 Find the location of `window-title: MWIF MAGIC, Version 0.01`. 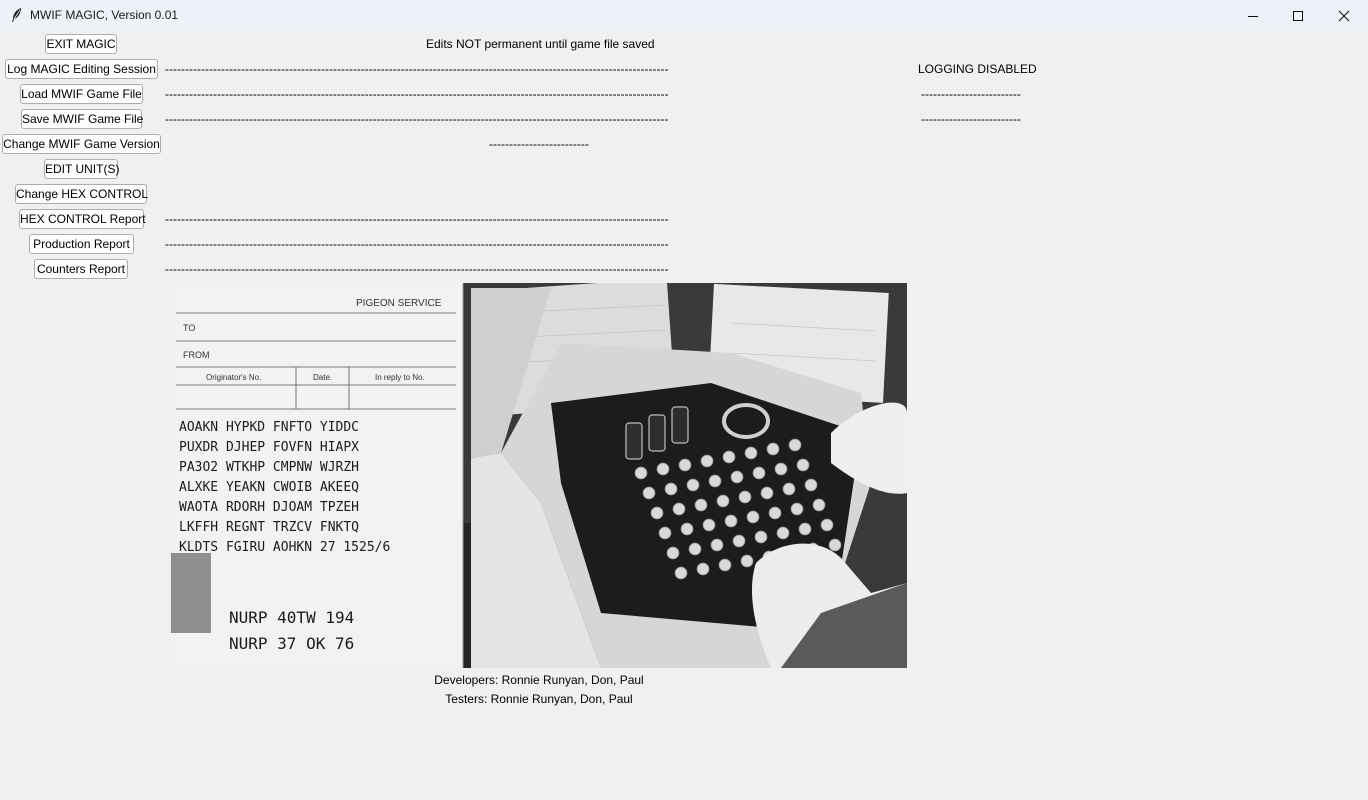

window-title: MWIF MAGIC, Version 0.01 is located at coordinates (104, 15).